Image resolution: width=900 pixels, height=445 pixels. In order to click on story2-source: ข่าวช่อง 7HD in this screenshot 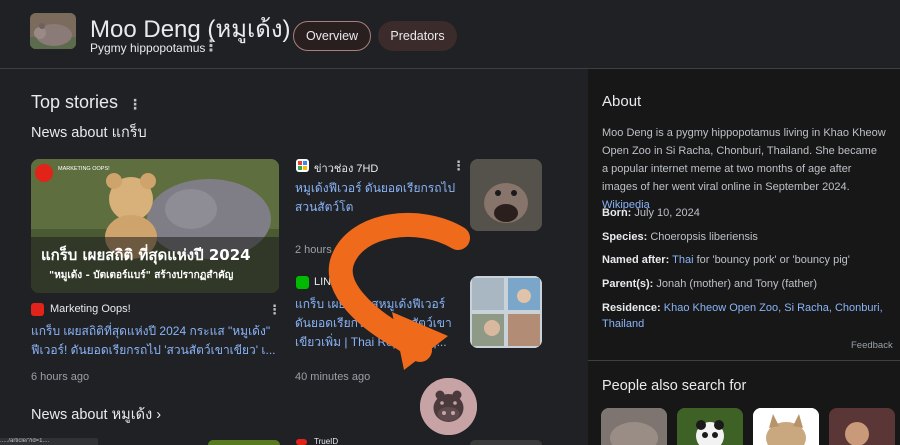, I will do `click(346, 169)`.